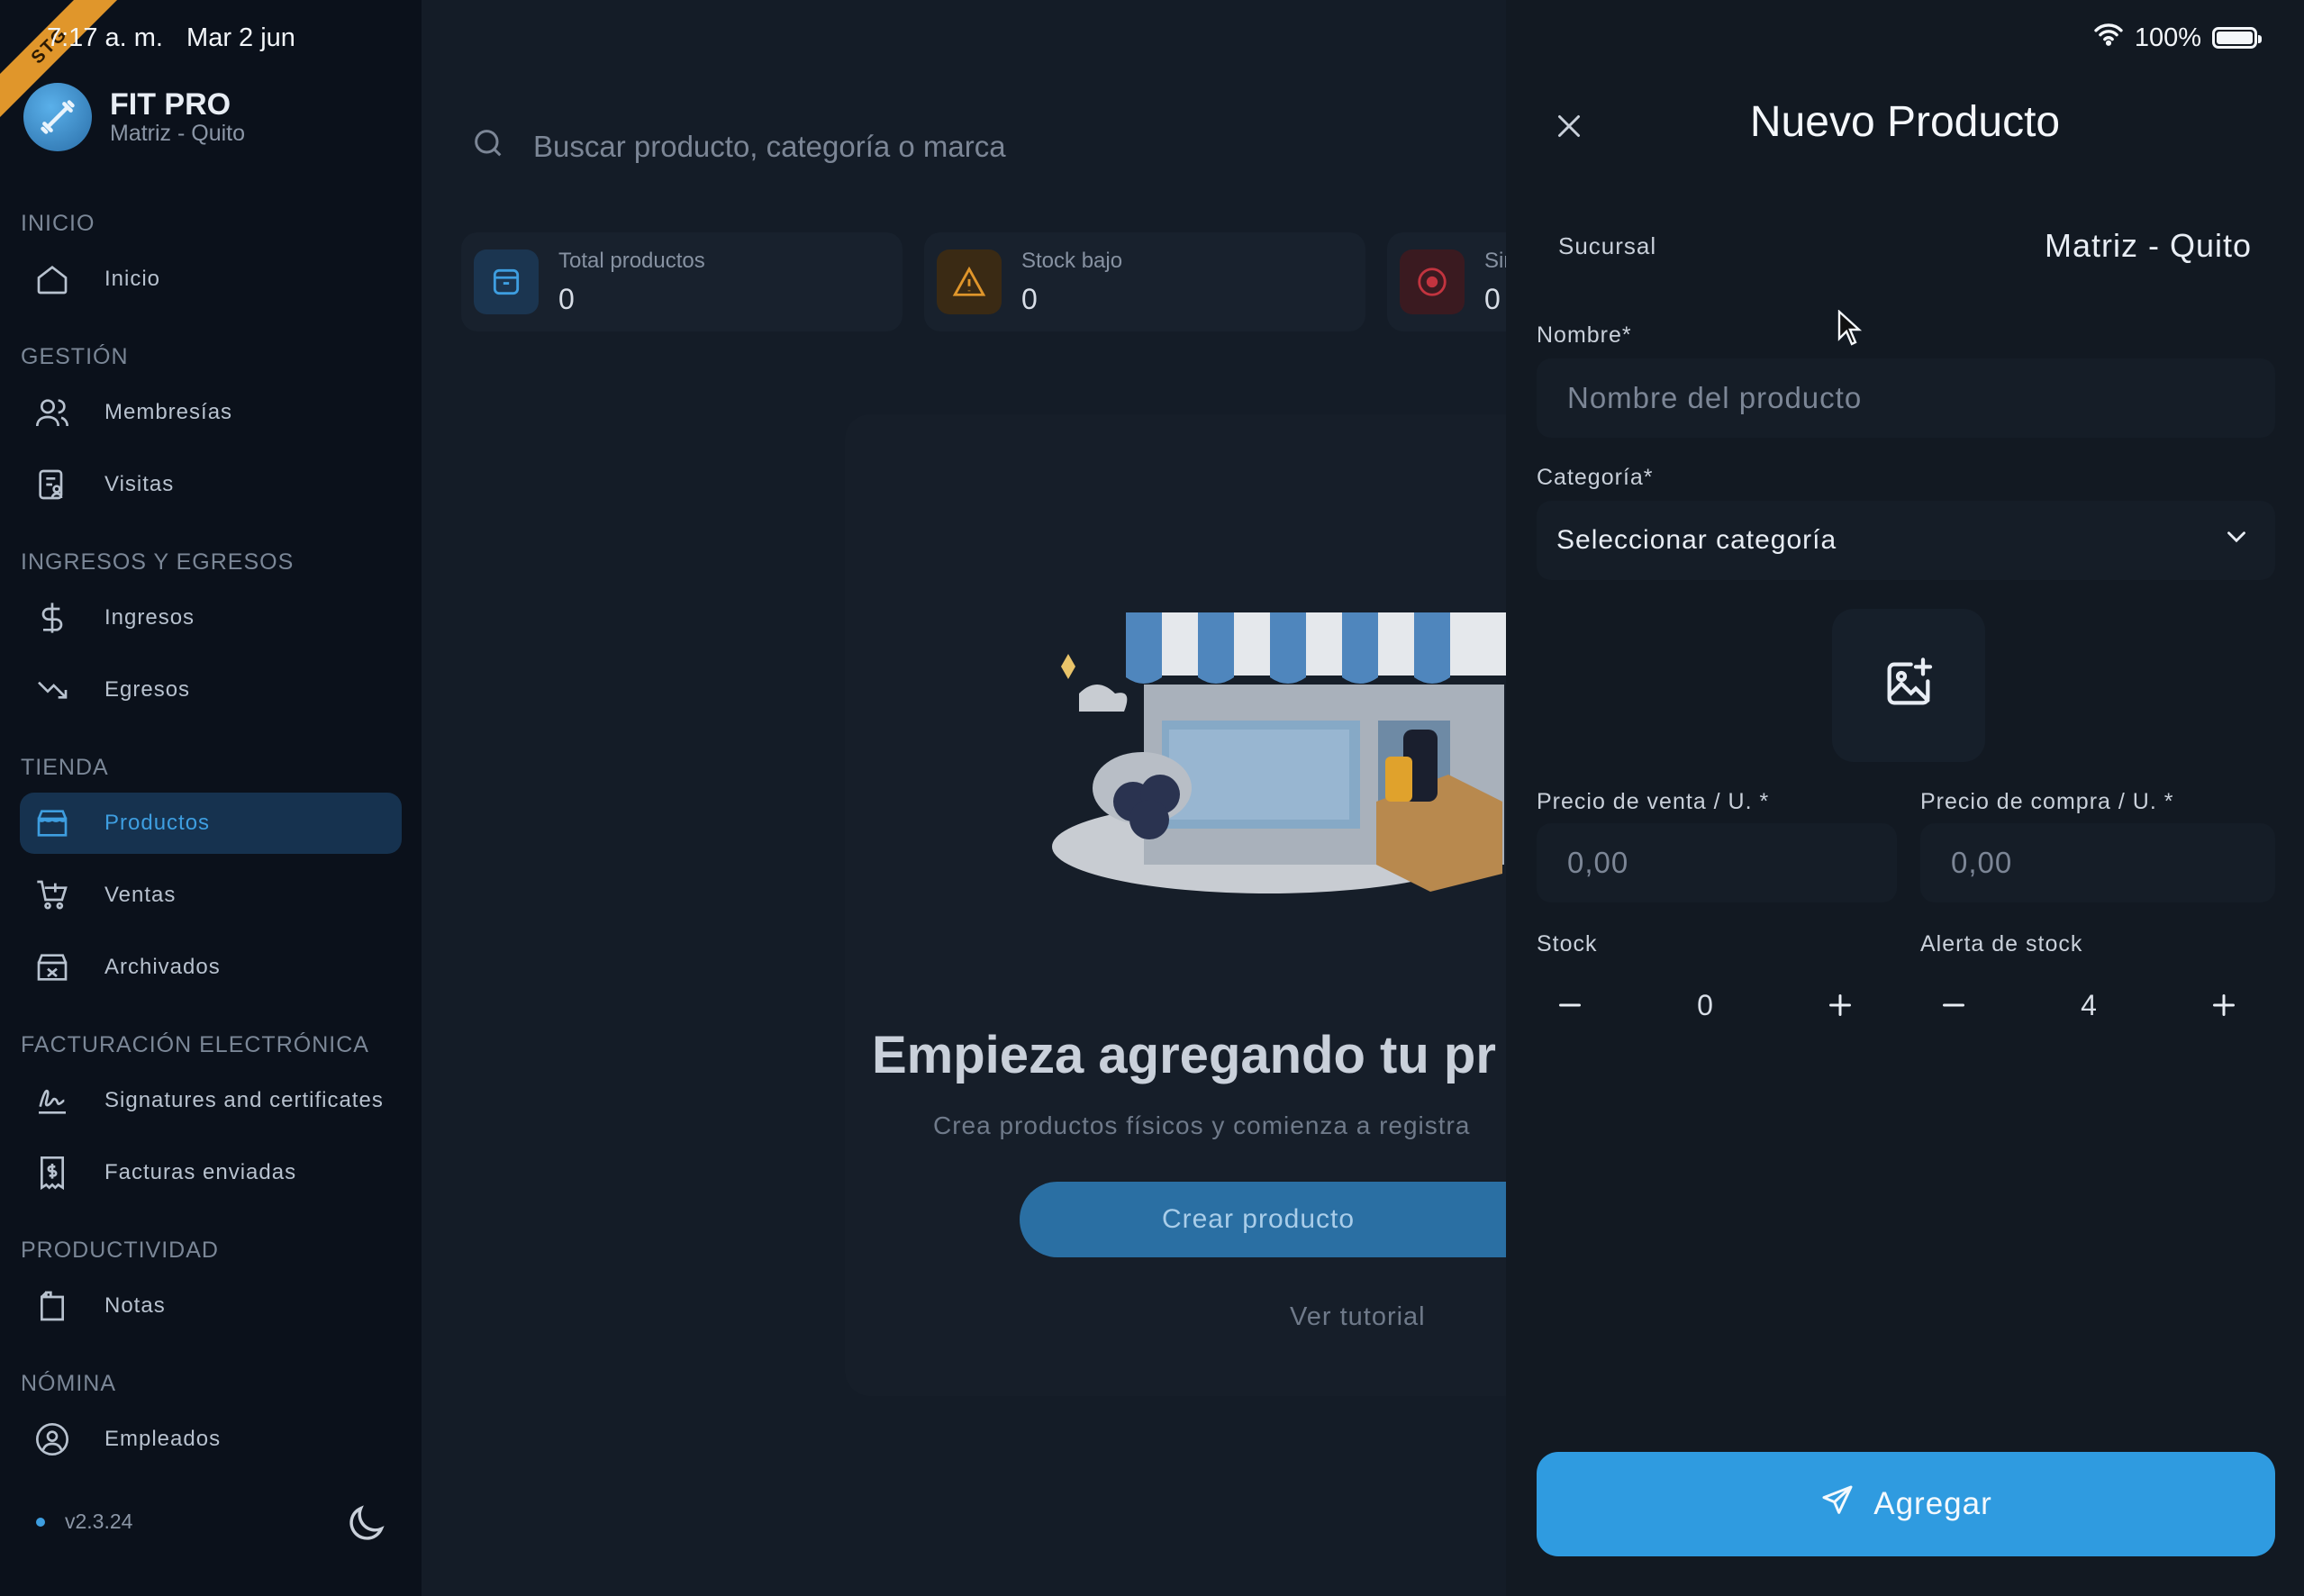  What do you see at coordinates (52, 1172) in the screenshot?
I see `receipt-icon` at bounding box center [52, 1172].